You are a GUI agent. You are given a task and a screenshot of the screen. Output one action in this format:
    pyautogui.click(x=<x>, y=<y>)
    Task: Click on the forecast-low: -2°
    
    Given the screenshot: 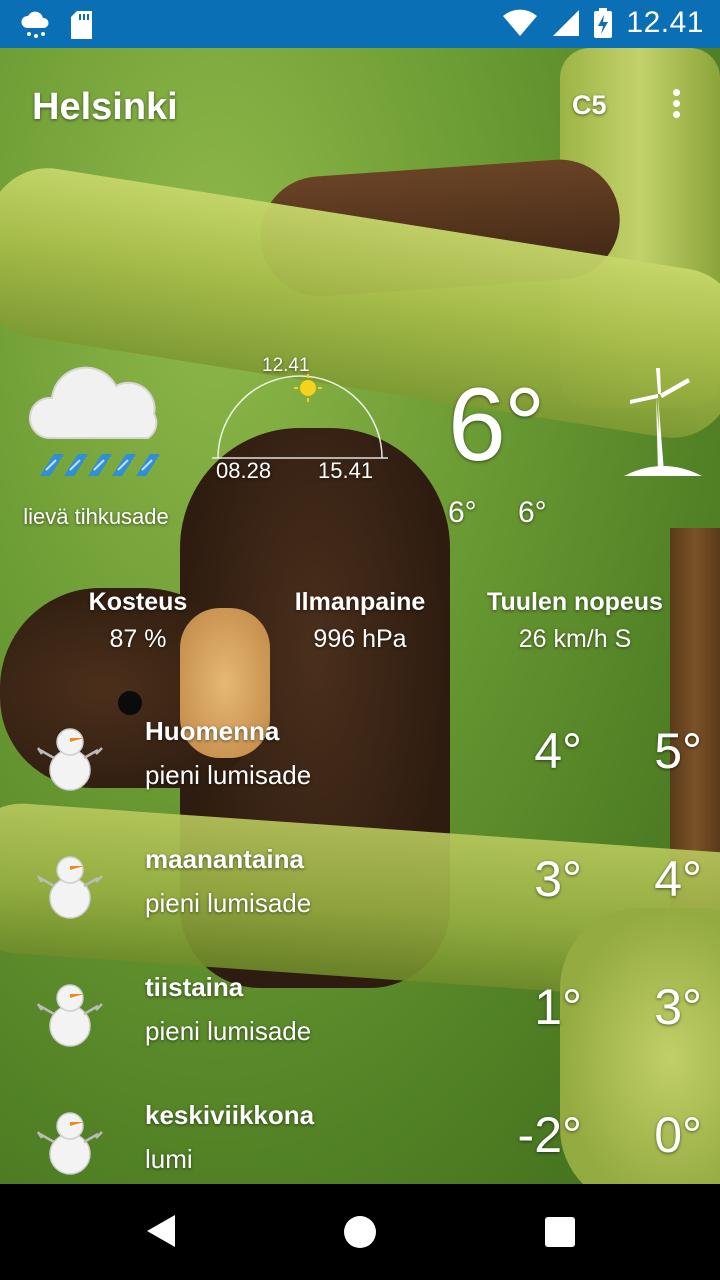 What is the action you would take?
    pyautogui.click(x=549, y=1135)
    